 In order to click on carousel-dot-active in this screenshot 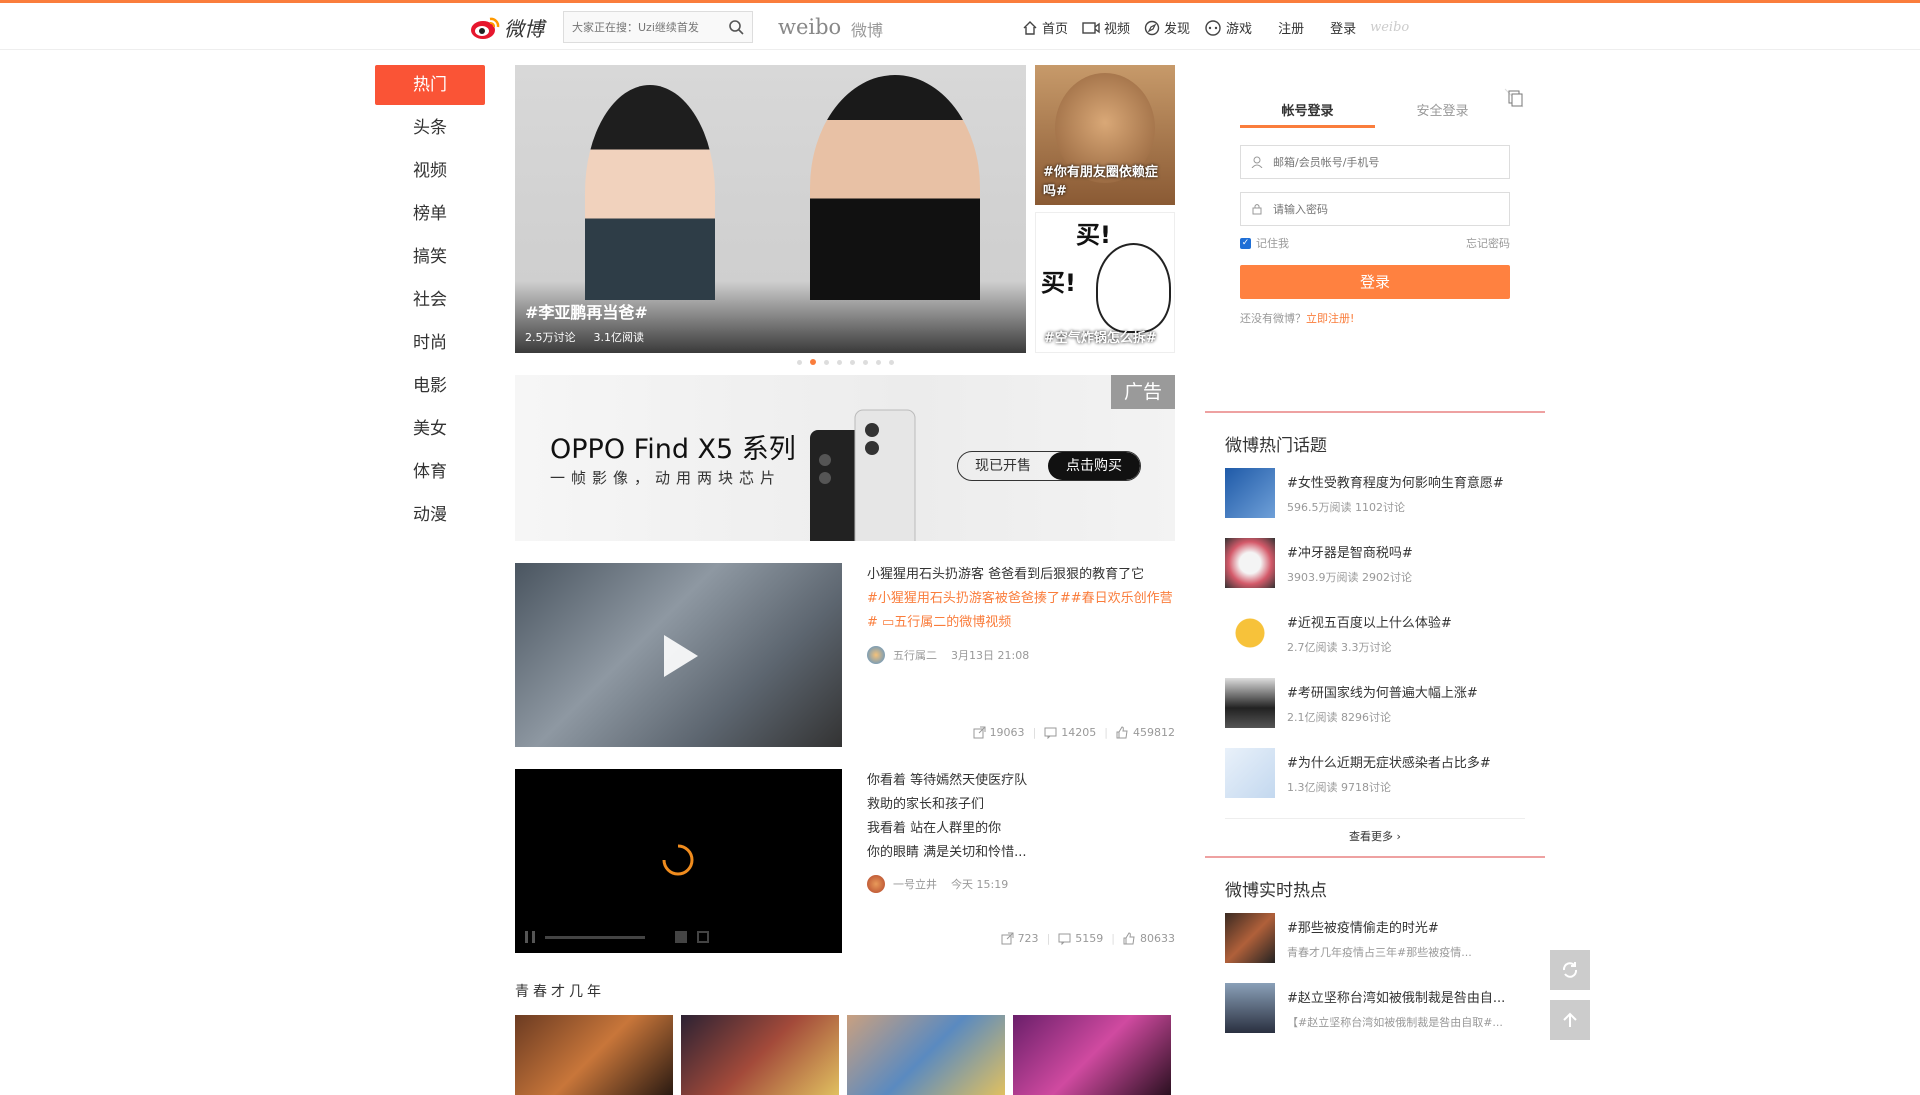, I will do `click(812, 362)`.